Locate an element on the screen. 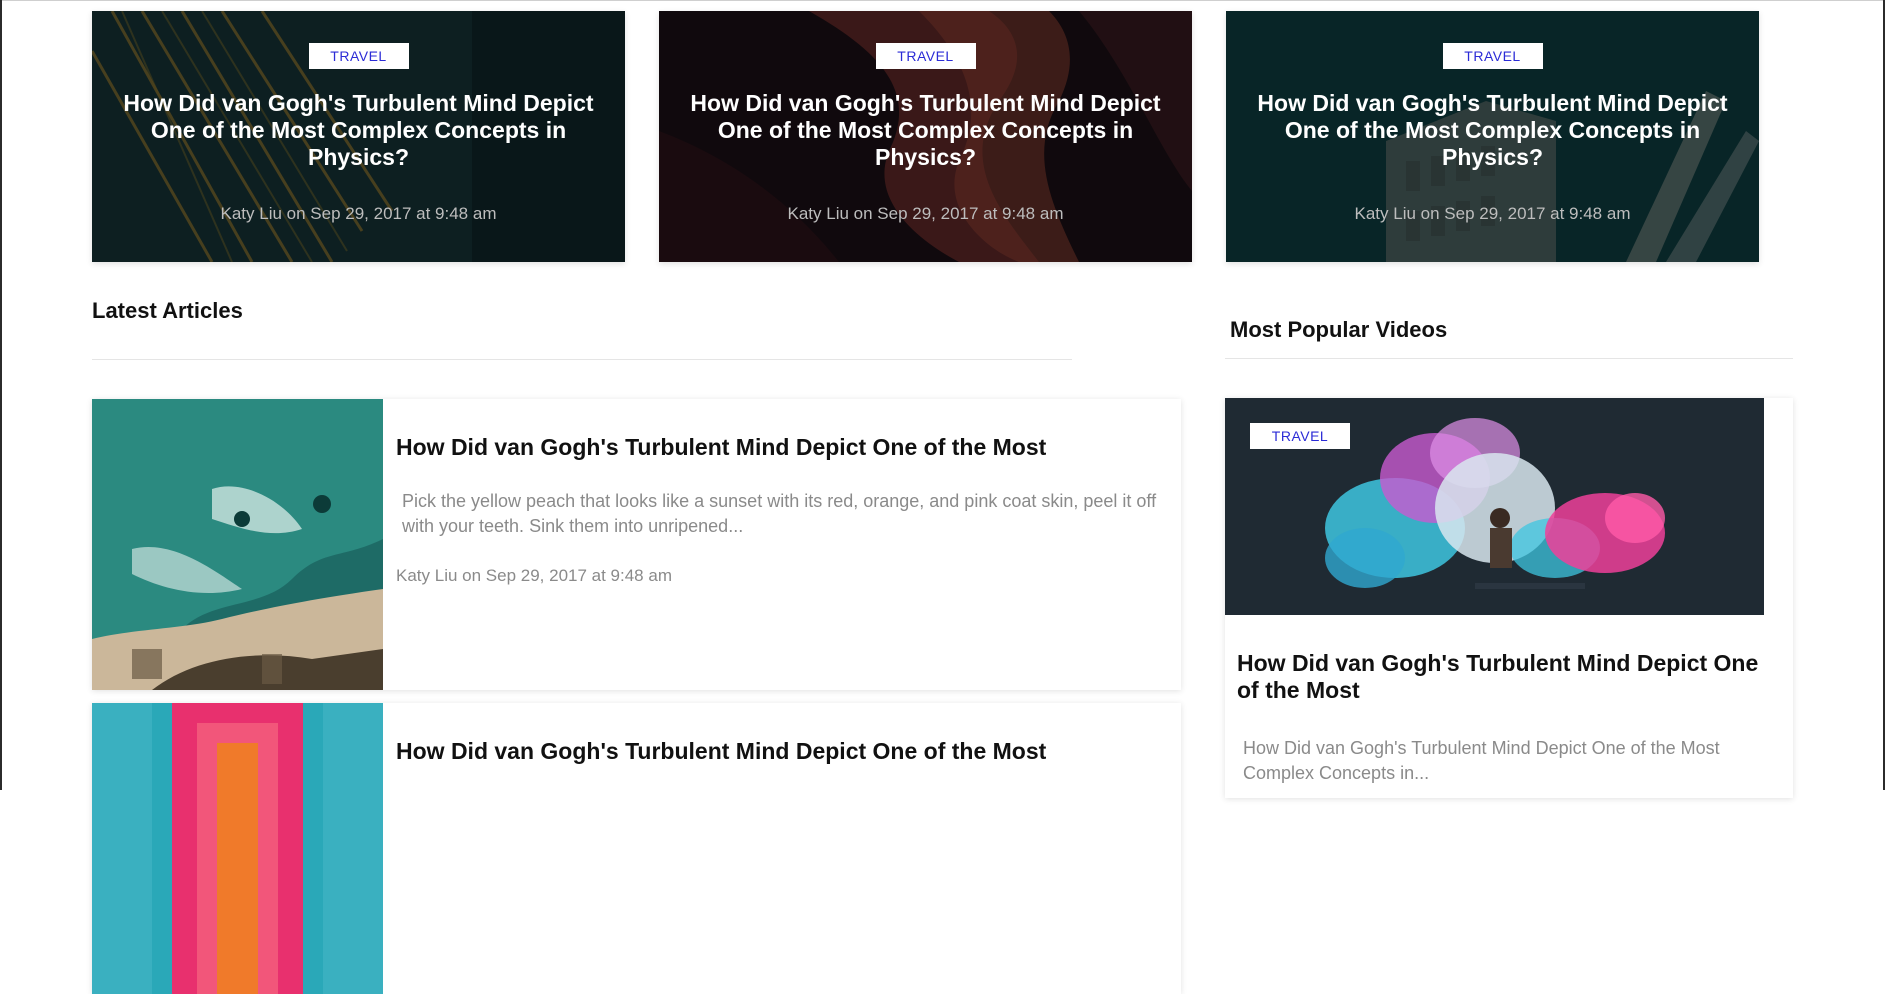 This screenshot has width=1885, height=994. article-thumbnail-beach is located at coordinates (237, 544).